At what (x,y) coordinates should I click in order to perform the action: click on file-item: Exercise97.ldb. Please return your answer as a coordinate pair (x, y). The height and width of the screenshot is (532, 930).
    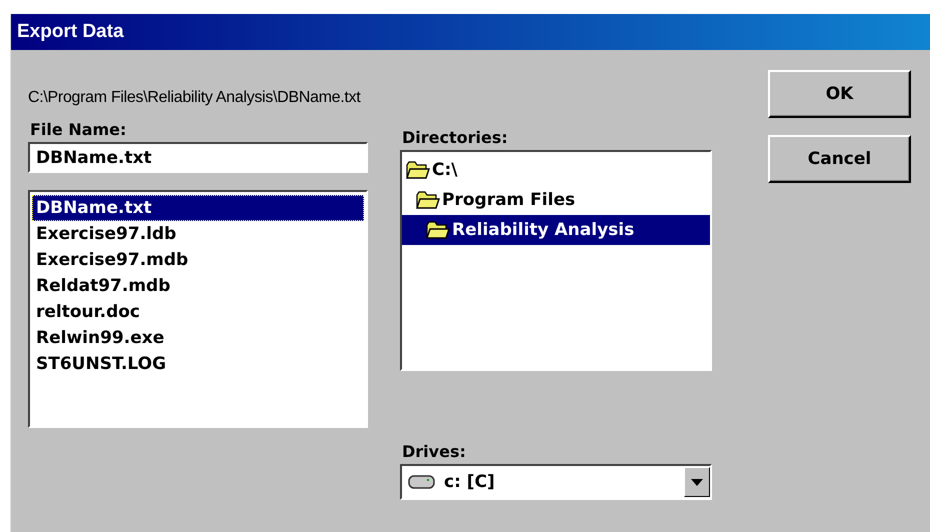
    Looking at the image, I should click on (198, 234).